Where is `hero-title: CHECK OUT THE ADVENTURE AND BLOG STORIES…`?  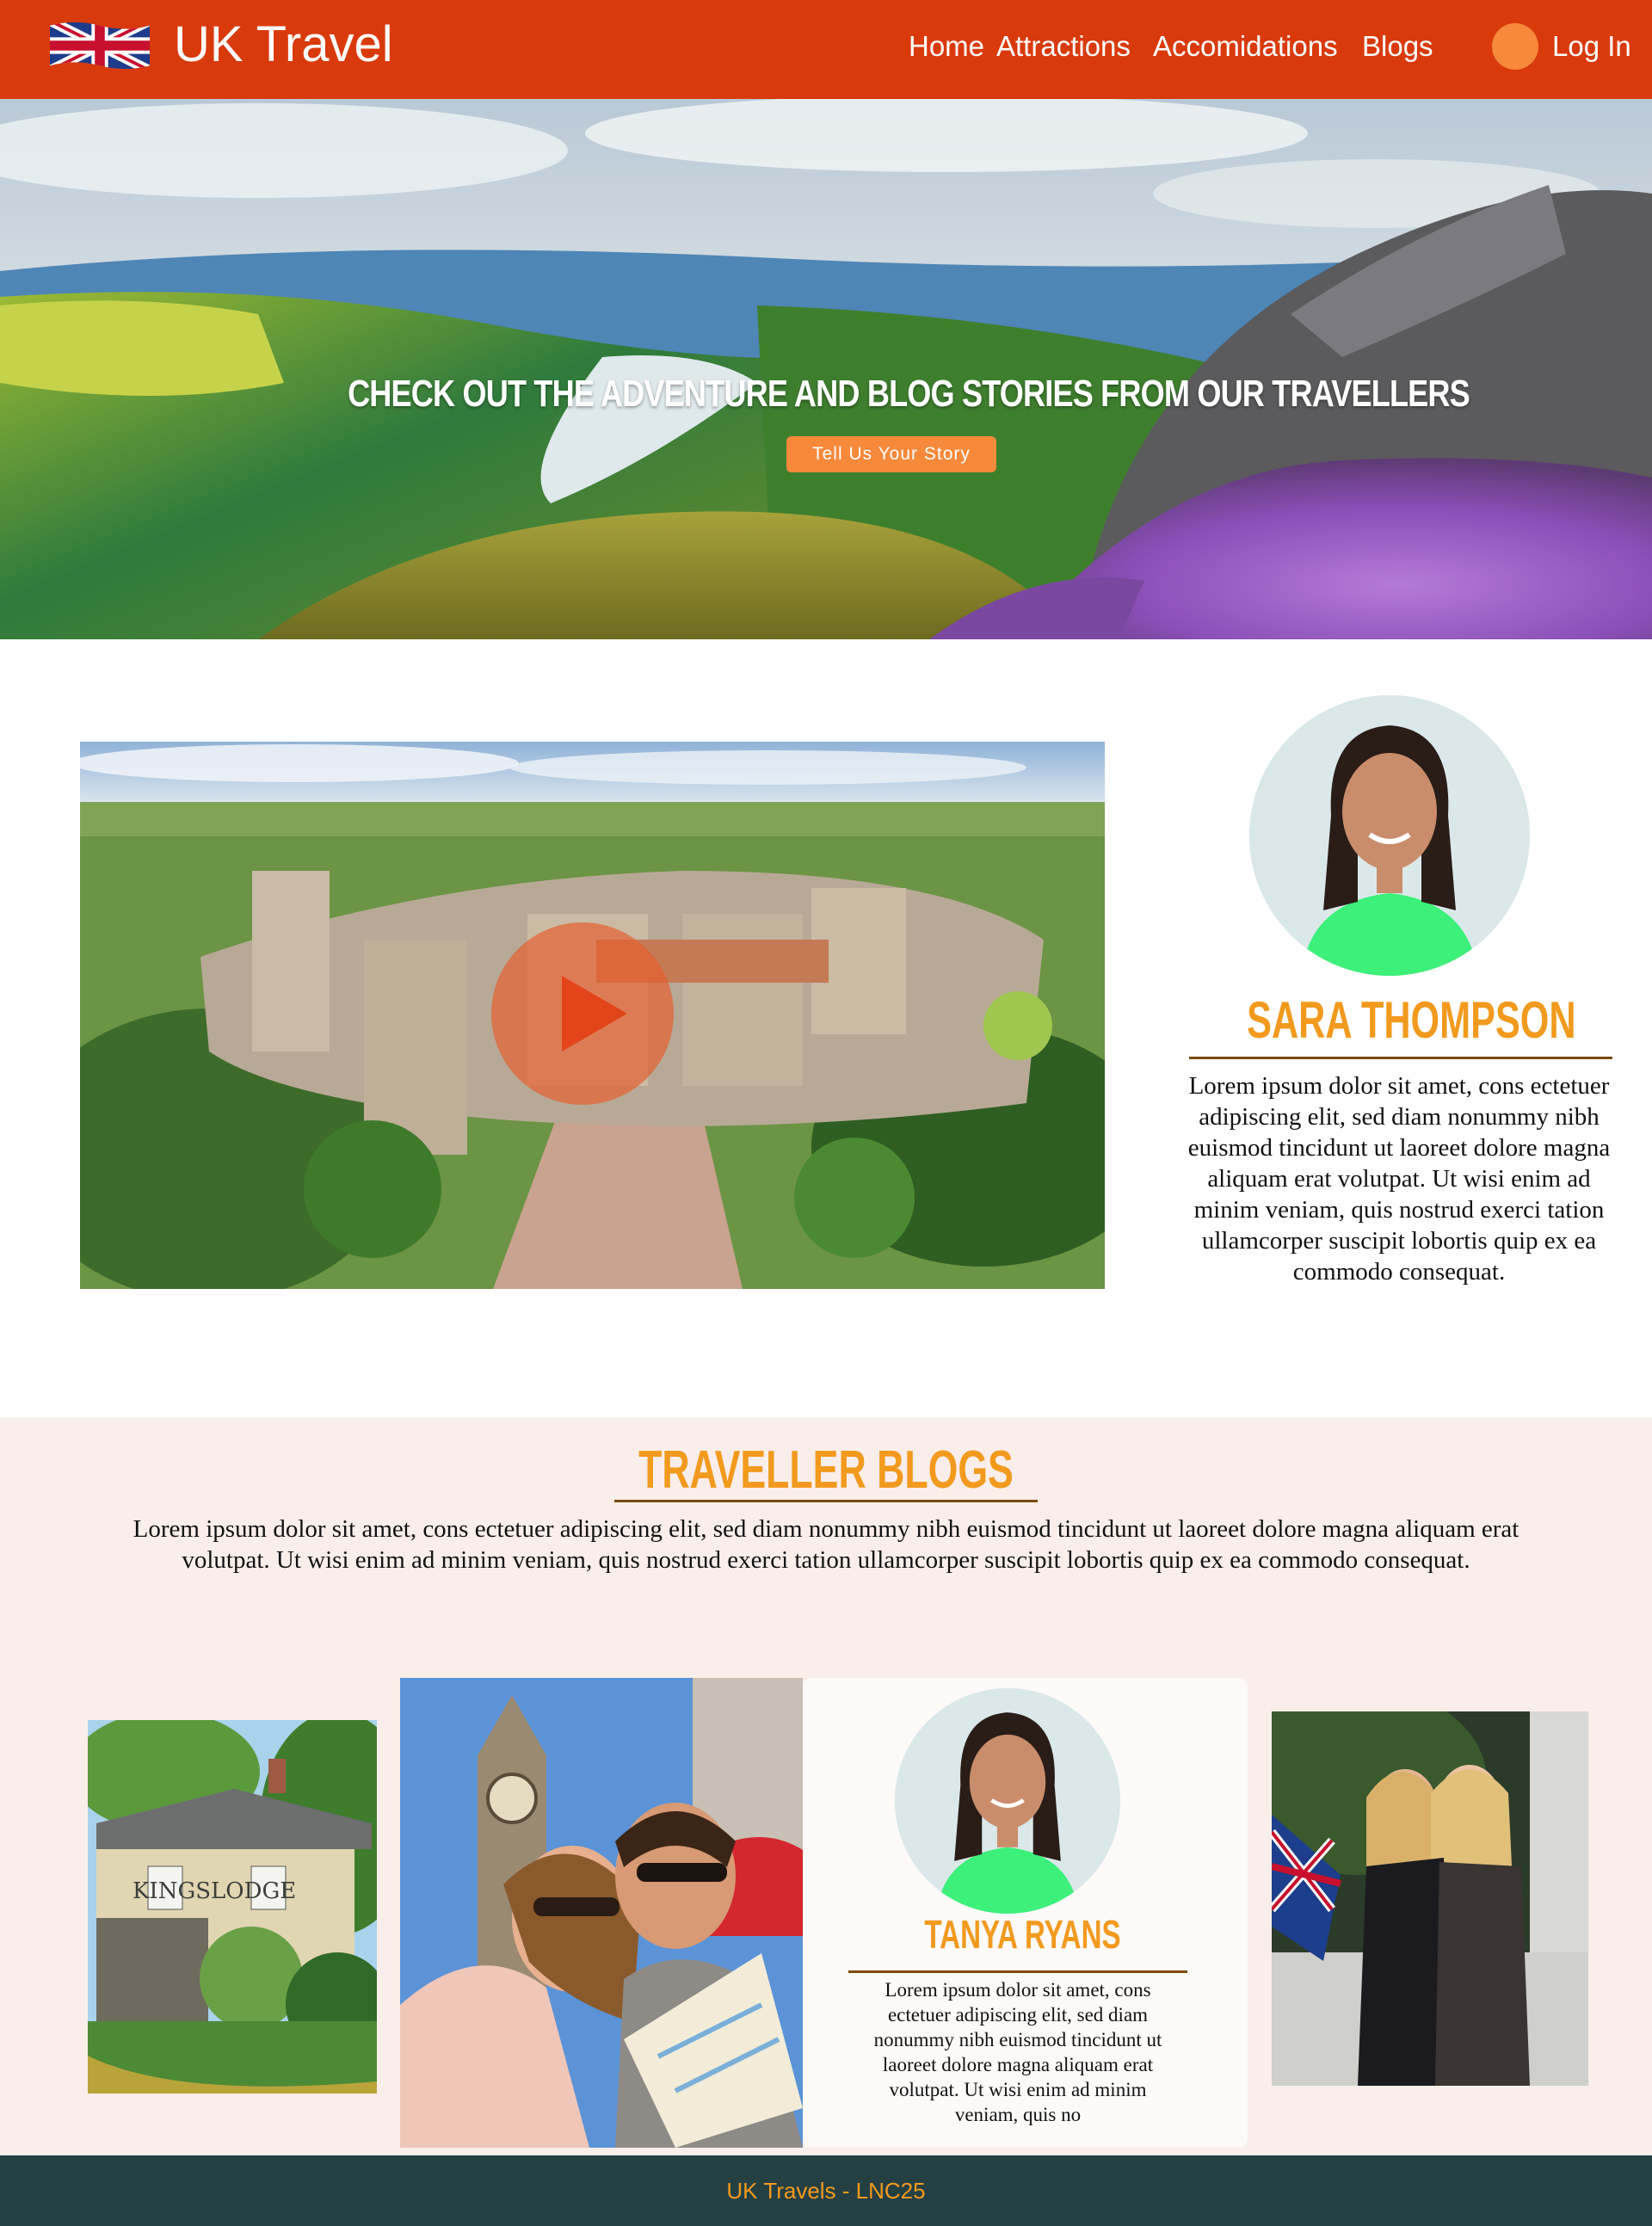
hero-title: CHECK OUT THE ADVENTURE AND BLOG STORIES… is located at coordinates (909, 394).